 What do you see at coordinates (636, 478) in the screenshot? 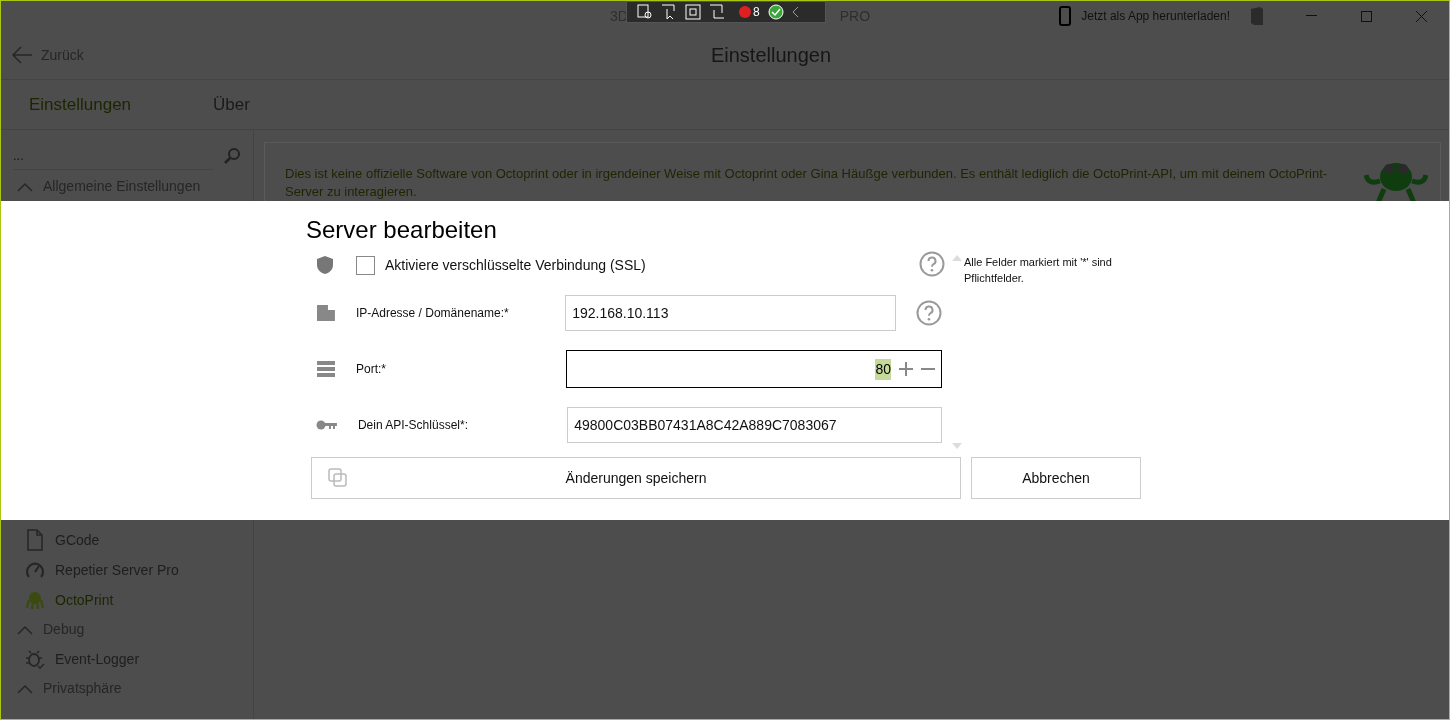
I see `save-changes-button: Änderungen speichern` at bounding box center [636, 478].